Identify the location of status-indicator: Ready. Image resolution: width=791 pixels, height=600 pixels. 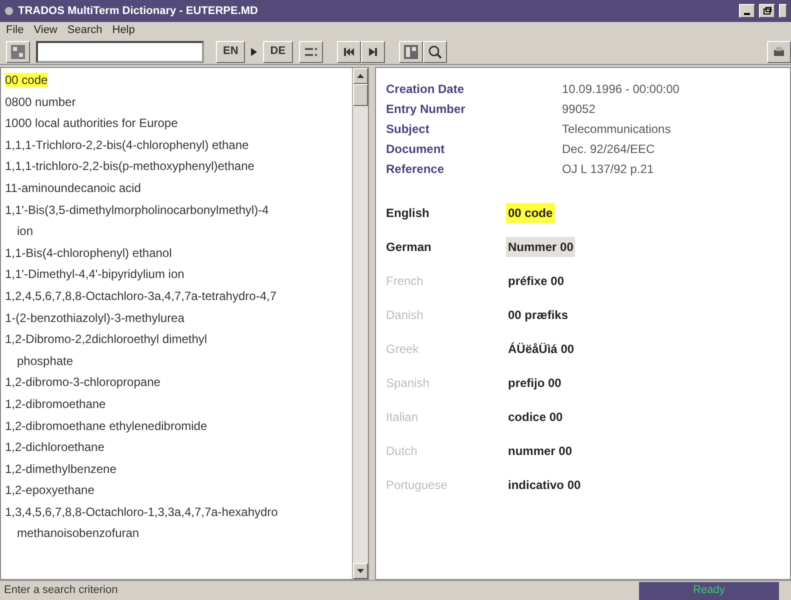
(709, 591).